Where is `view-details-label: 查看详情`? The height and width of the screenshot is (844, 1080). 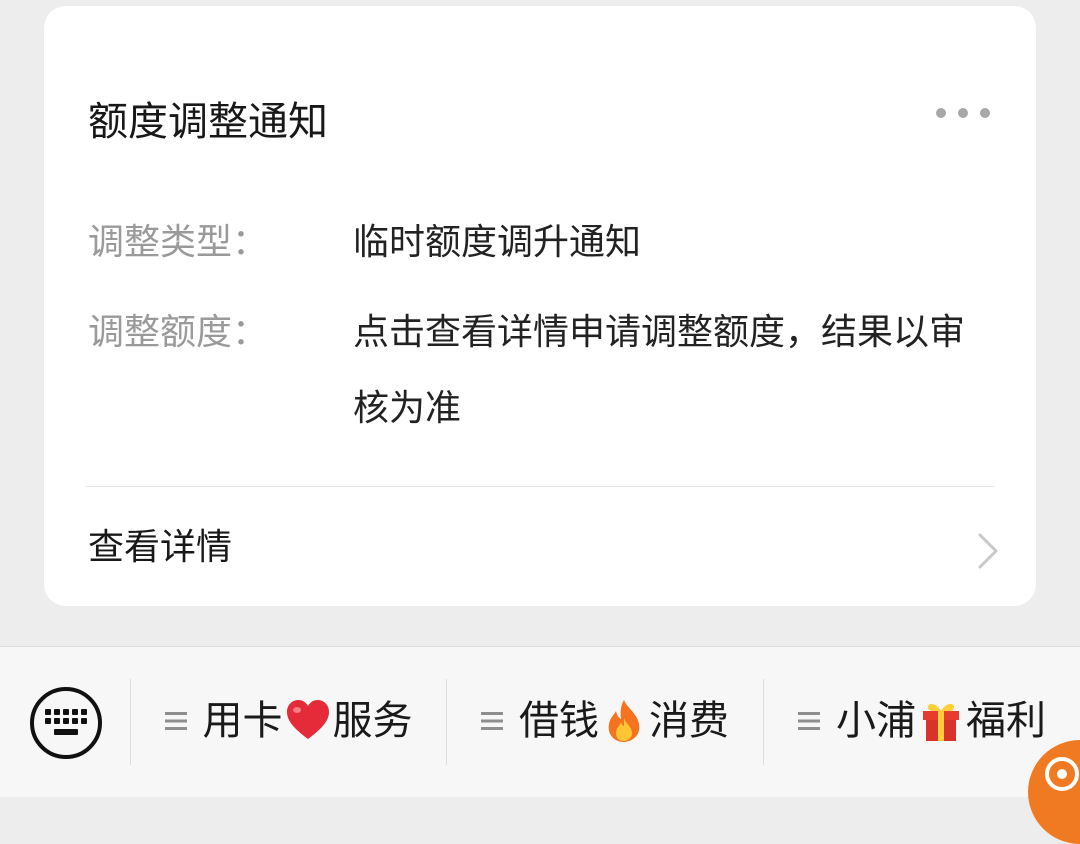
view-details-label: 查看详情 is located at coordinates (160, 547).